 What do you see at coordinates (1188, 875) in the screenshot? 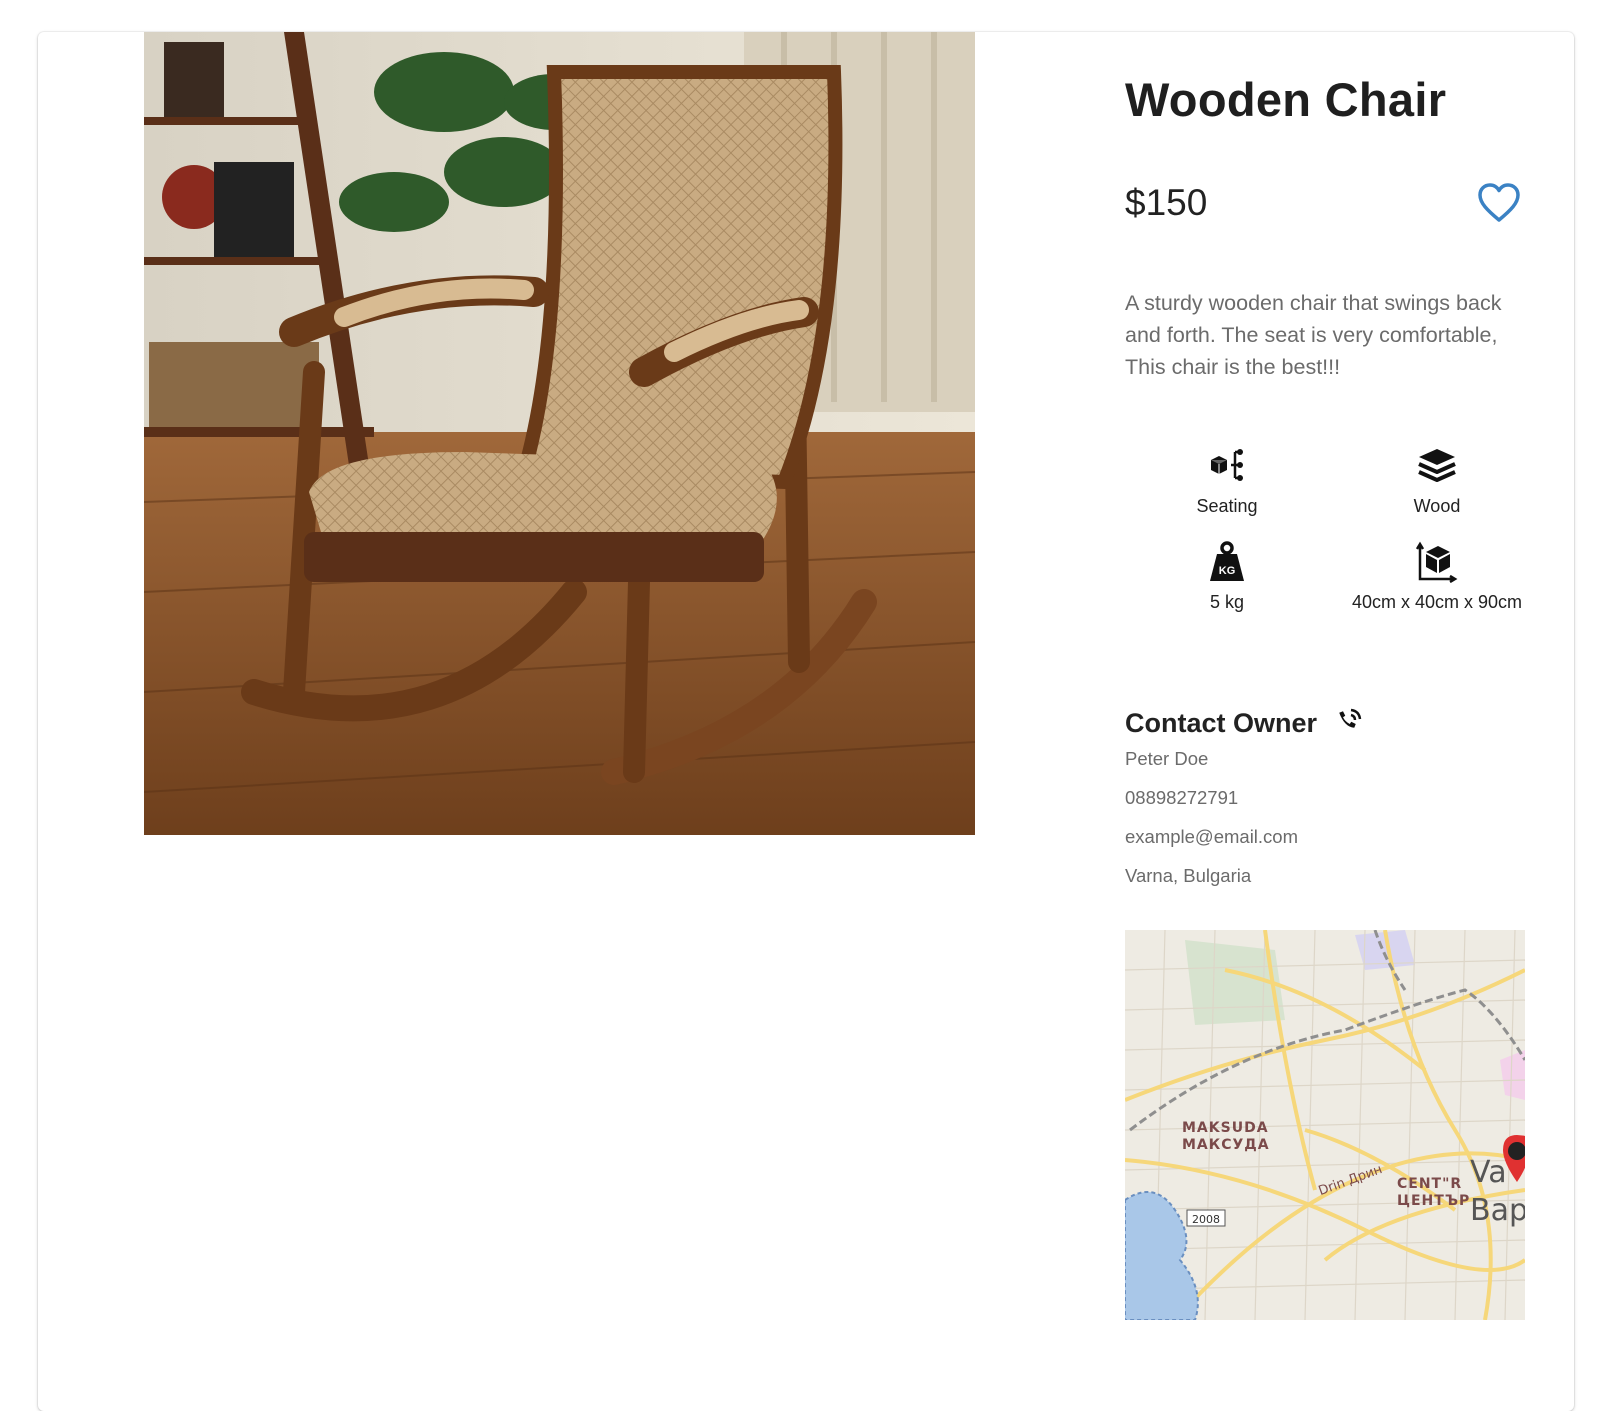
I see `owner-location: Varna, Bulgaria` at bounding box center [1188, 875].